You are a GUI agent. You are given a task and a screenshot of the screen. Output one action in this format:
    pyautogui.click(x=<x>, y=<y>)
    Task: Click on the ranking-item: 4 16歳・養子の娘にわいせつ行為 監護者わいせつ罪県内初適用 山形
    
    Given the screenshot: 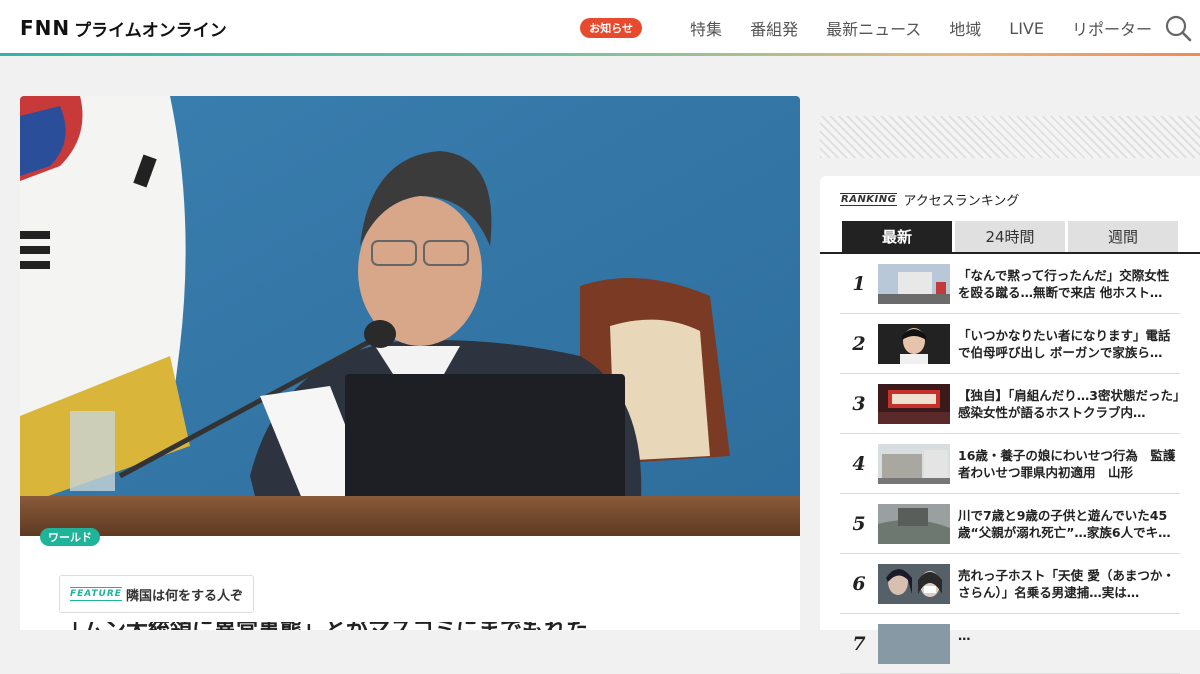 What is the action you would take?
    pyautogui.click(x=1010, y=464)
    